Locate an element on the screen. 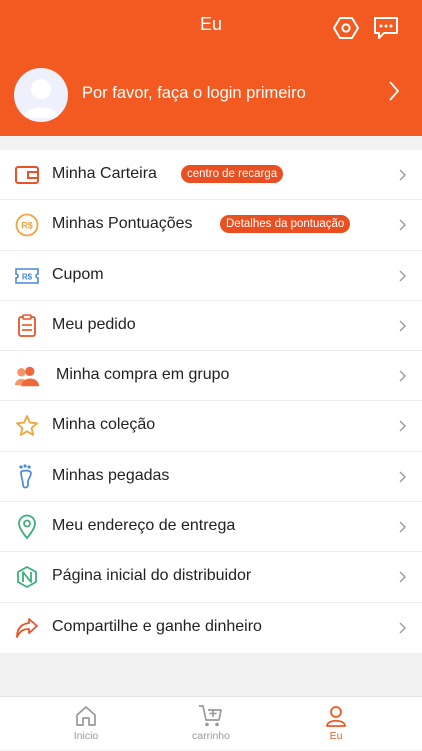  message-icon is located at coordinates (386, 28).